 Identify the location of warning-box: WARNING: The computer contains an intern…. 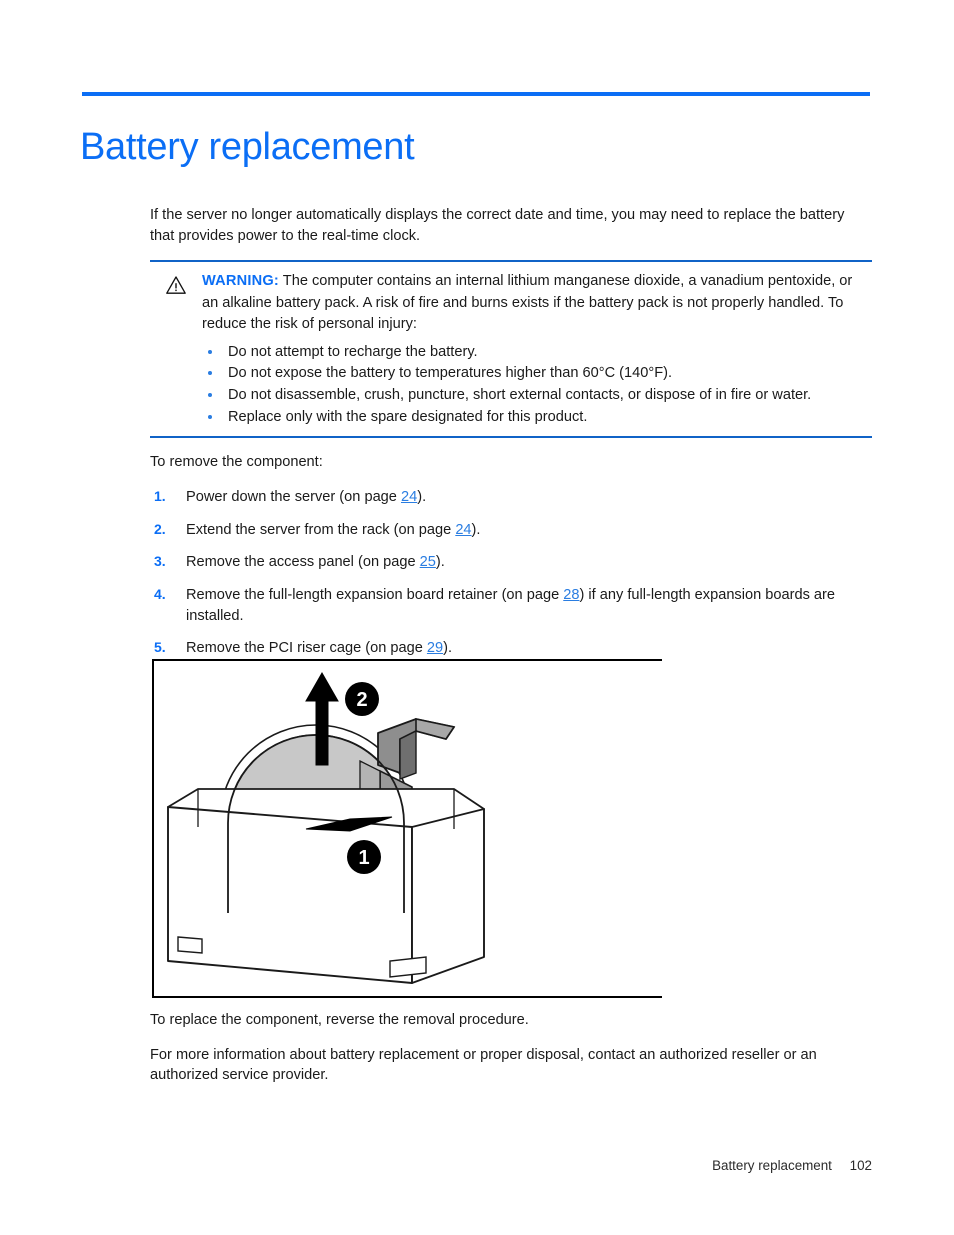
(511, 349).